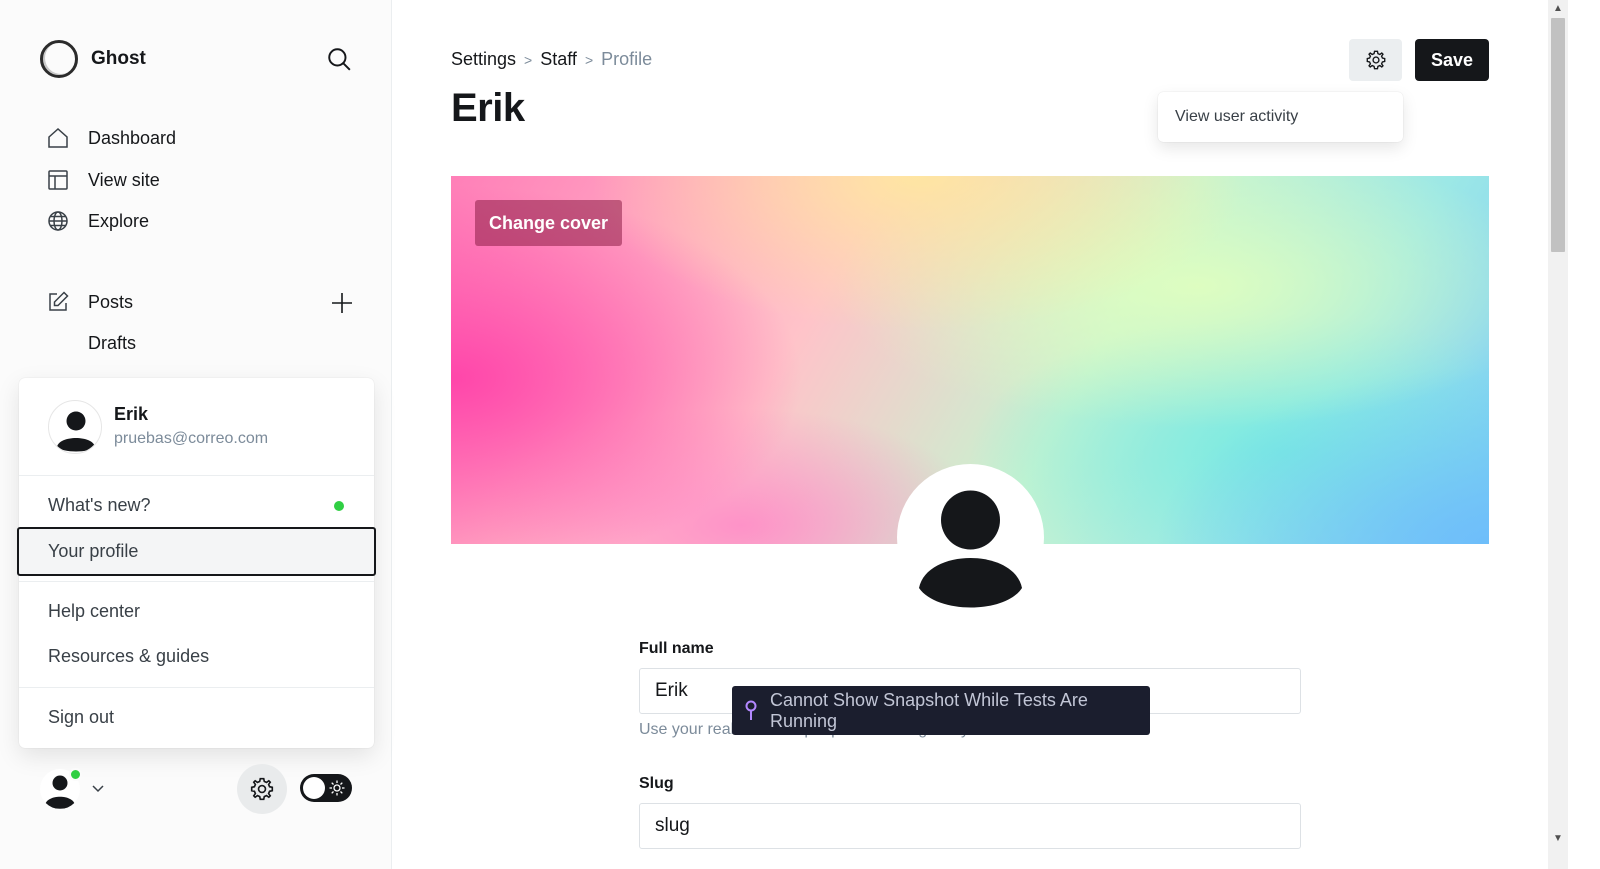  I want to click on settings-button, so click(262, 789).